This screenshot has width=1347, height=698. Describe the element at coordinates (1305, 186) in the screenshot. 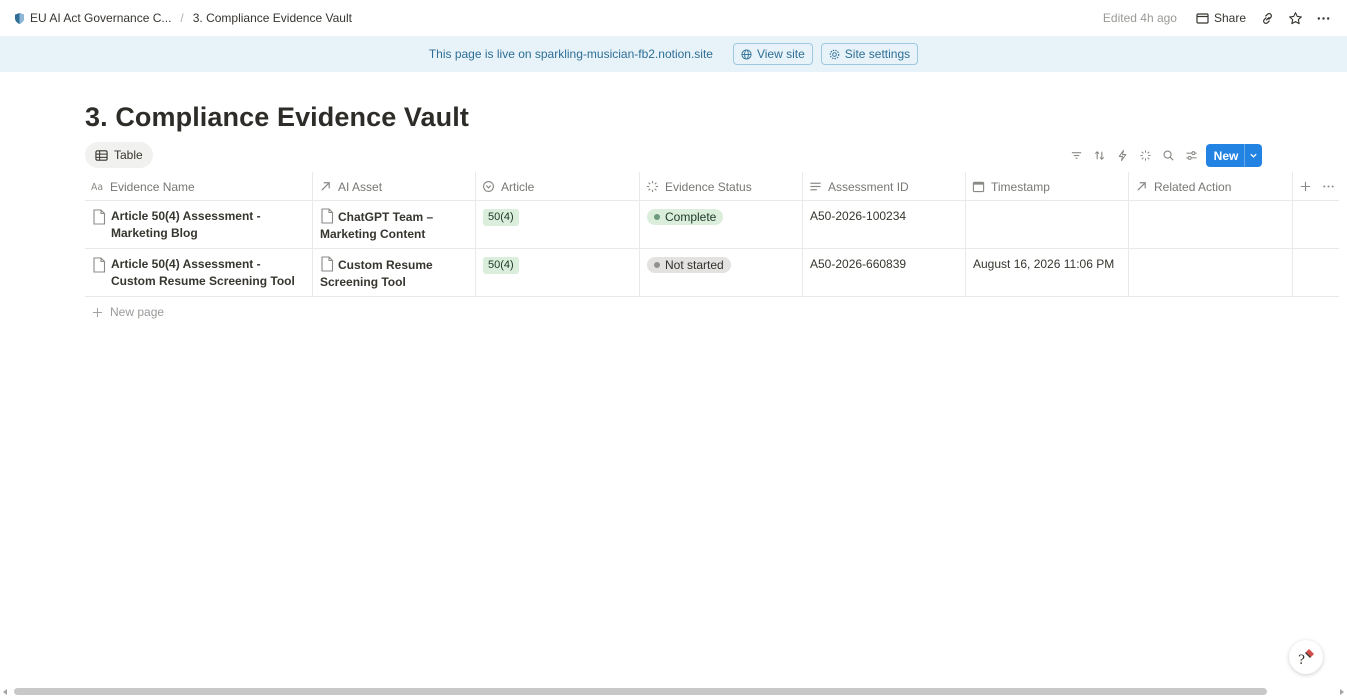

I see `add-property-icon` at that location.